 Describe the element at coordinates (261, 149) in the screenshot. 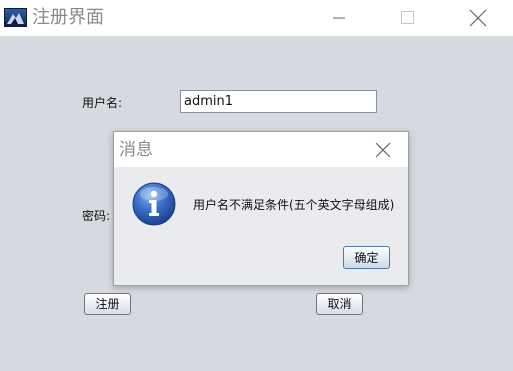

I see `dialog-title-bar: 消息` at that location.